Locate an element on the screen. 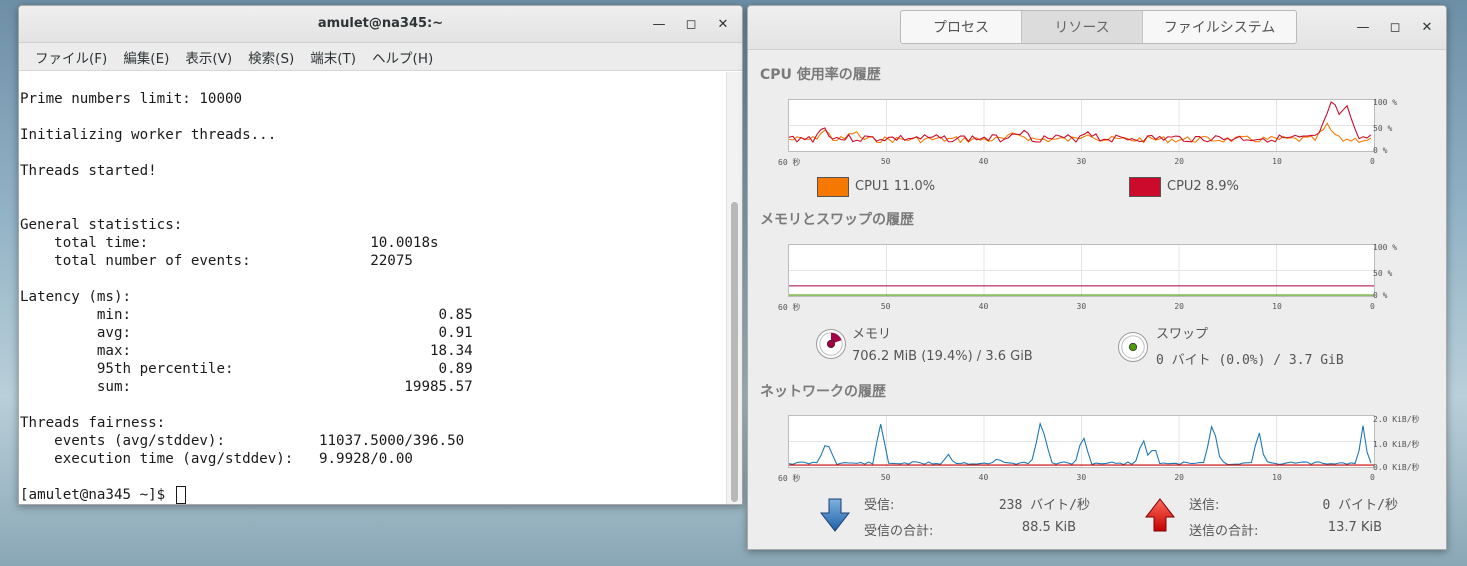  terminal-line: avg: 0.91 is located at coordinates (246, 333).